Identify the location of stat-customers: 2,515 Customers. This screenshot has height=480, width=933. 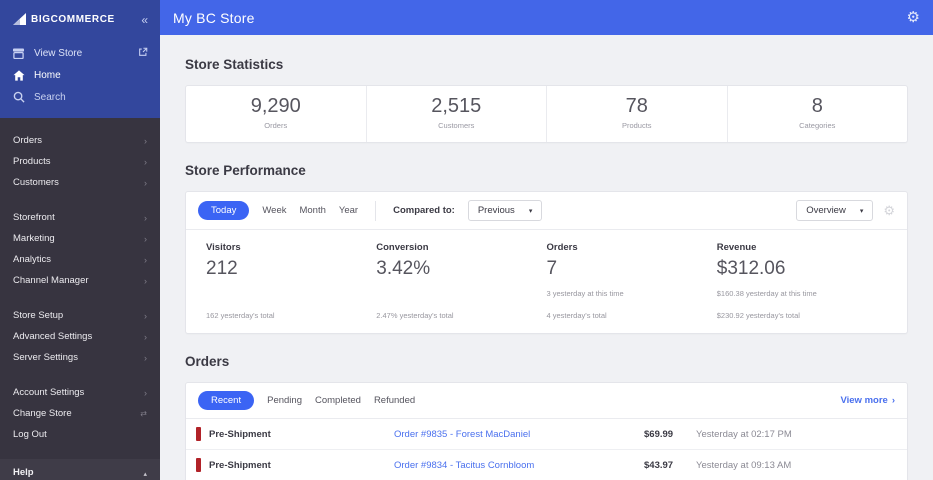
(457, 114).